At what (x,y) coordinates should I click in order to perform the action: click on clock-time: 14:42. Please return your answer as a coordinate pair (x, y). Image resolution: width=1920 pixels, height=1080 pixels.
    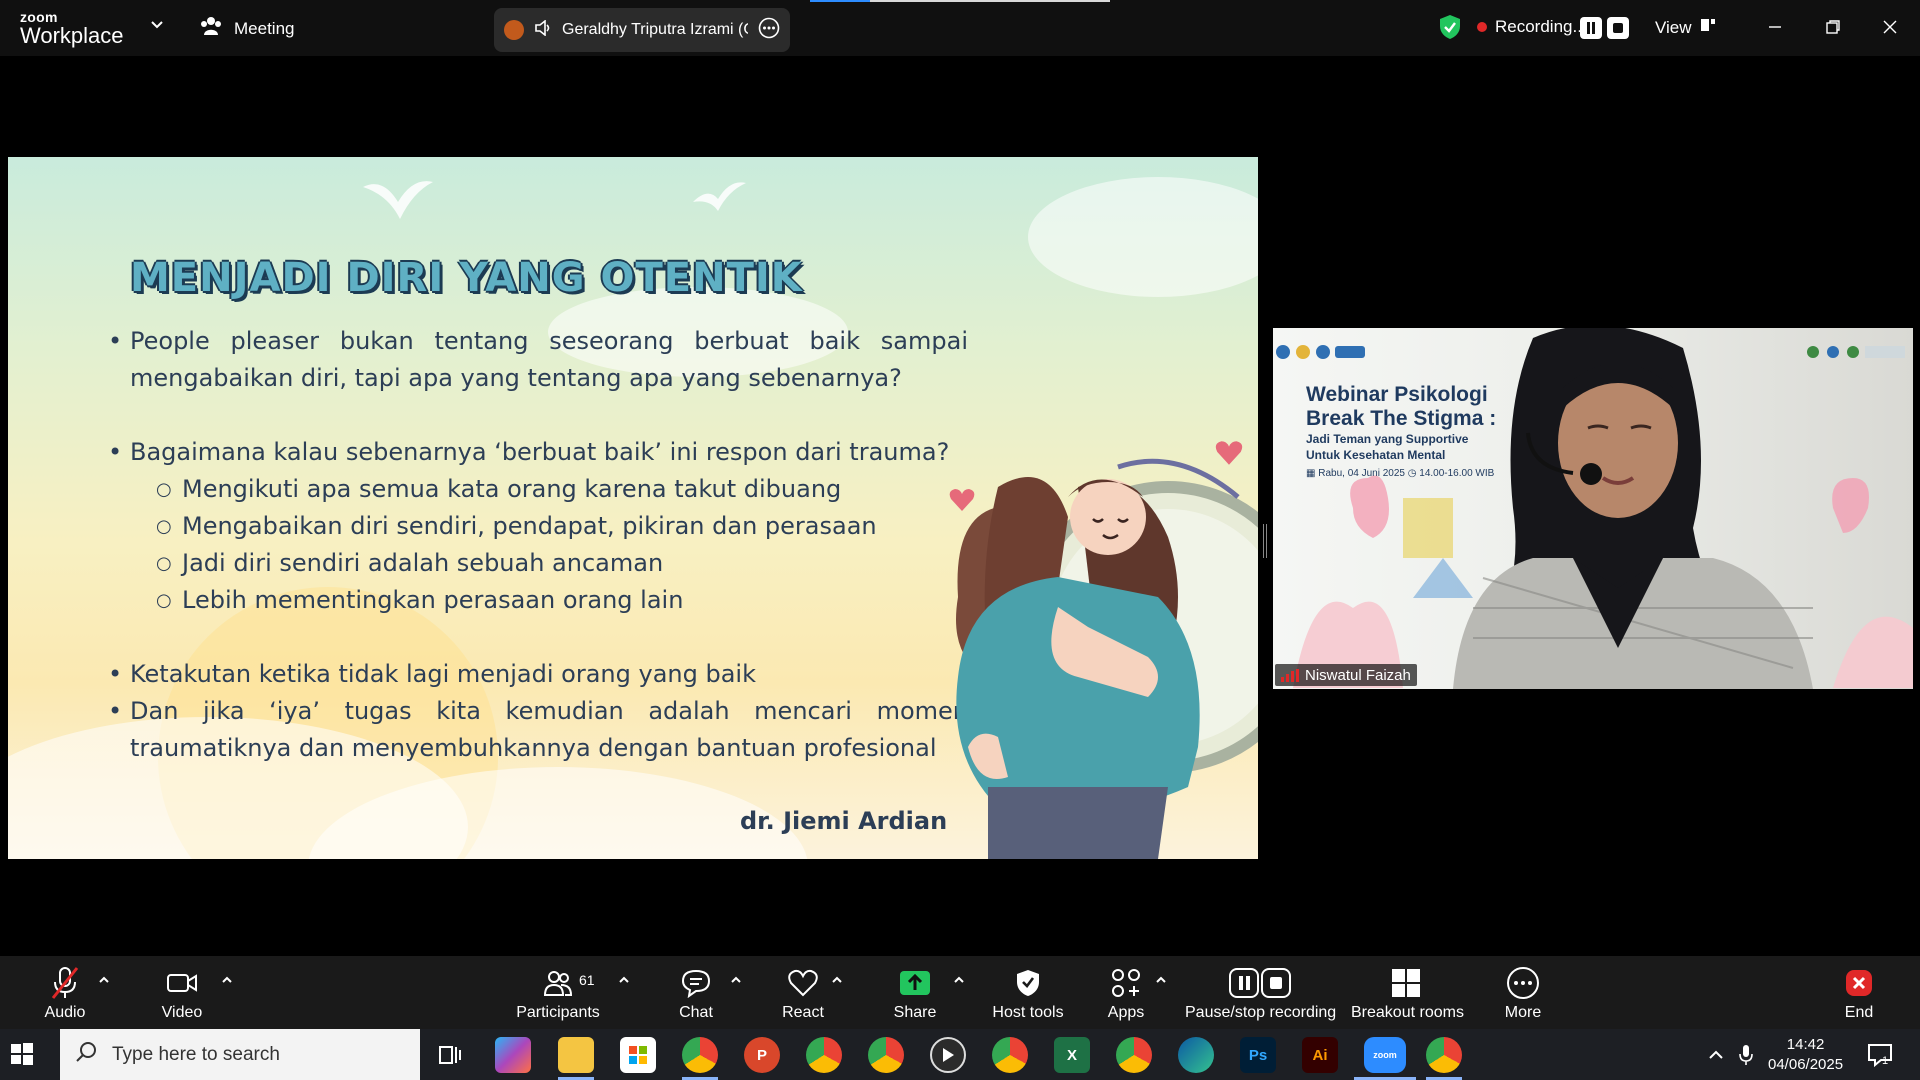
    Looking at the image, I should click on (1805, 1044).